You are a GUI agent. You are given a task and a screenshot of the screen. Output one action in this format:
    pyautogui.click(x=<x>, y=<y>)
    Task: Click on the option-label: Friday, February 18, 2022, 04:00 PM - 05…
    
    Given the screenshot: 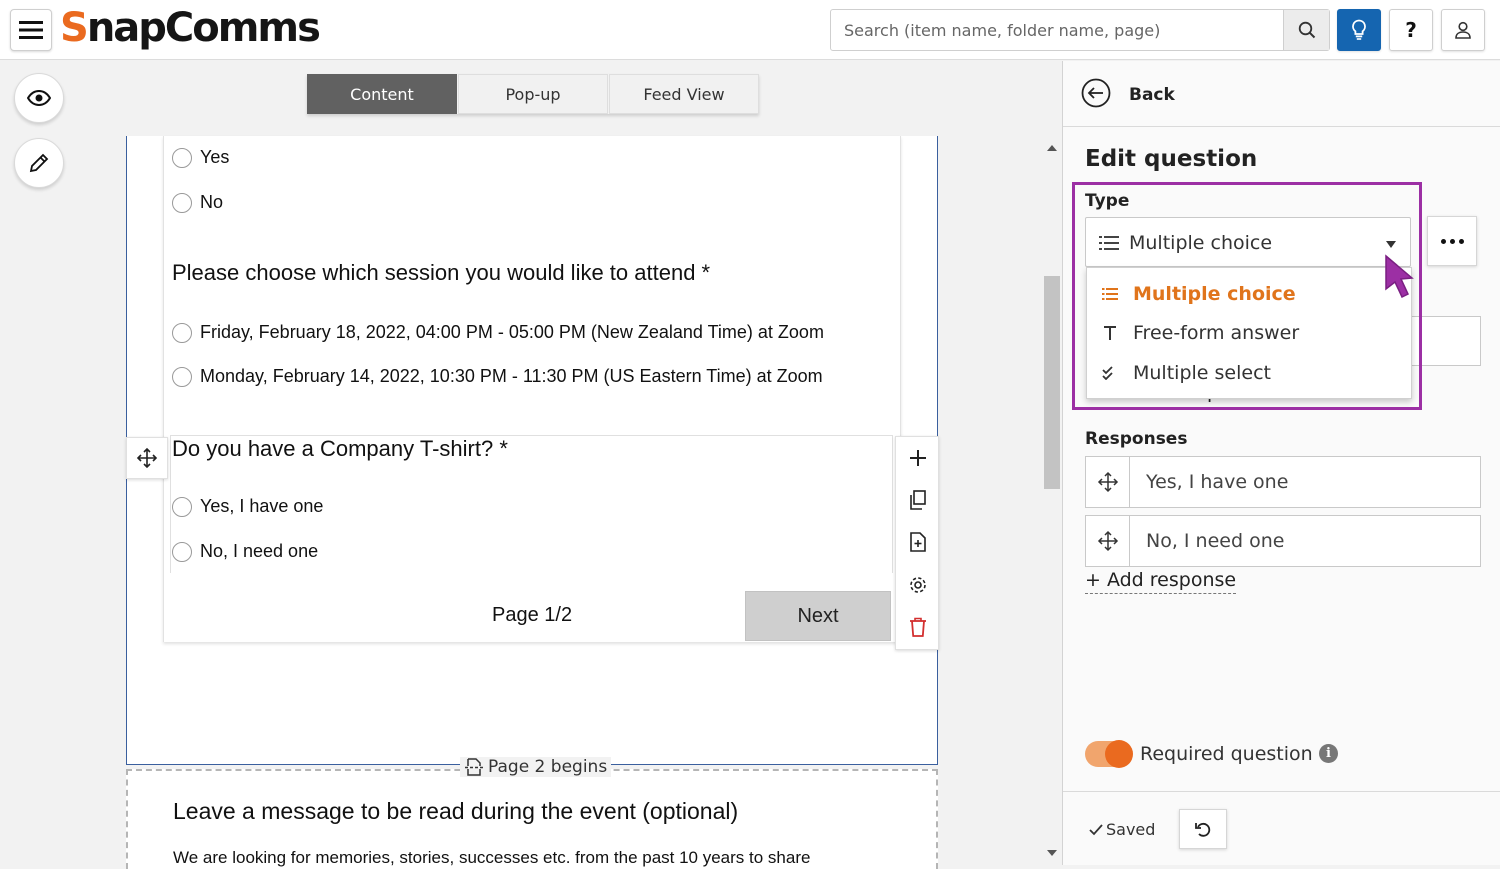 What is the action you would take?
    pyautogui.click(x=512, y=332)
    